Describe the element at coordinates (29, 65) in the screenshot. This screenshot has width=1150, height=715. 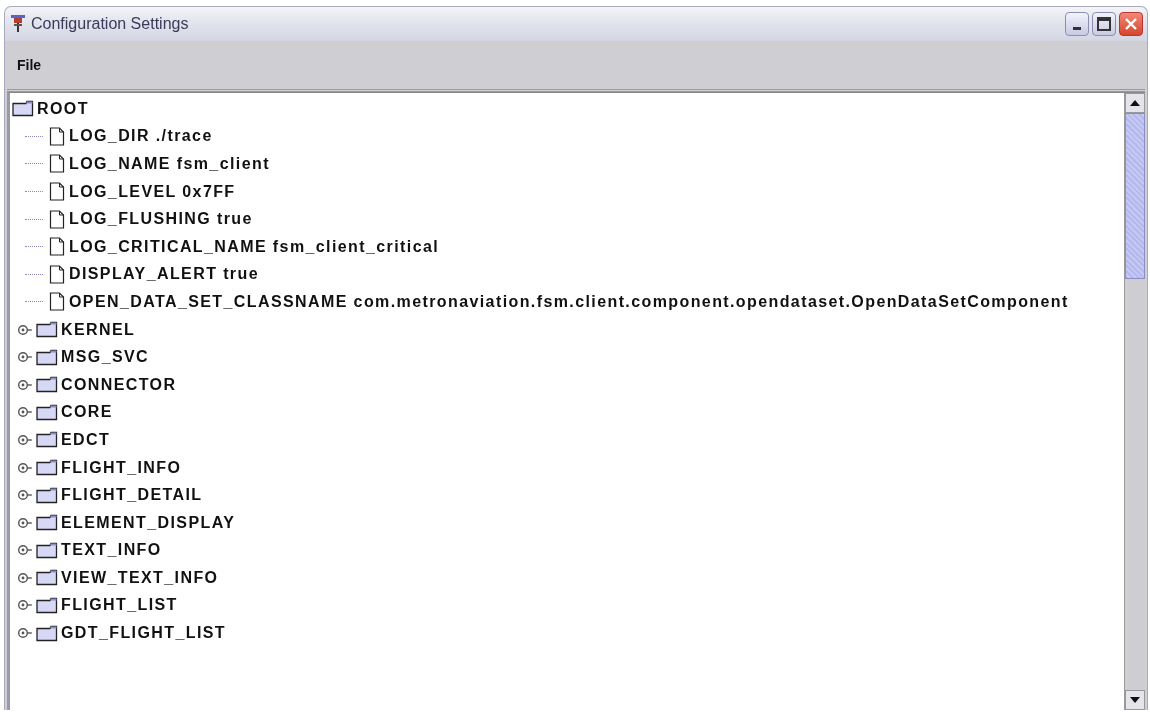
I see `menu-item: File` at that location.